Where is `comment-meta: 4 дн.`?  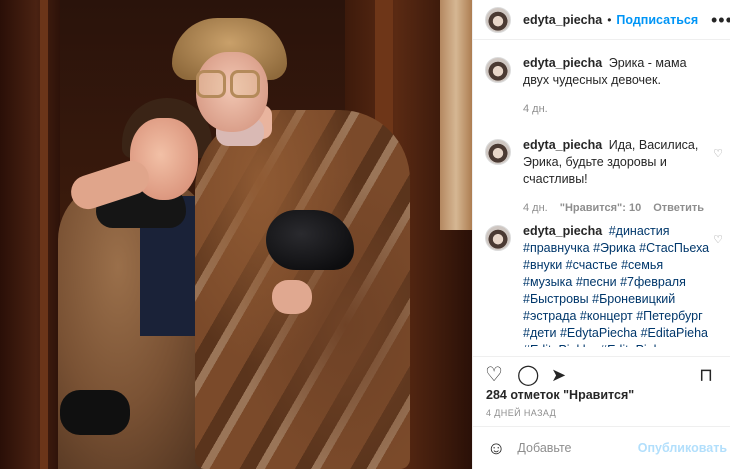
comment-meta: 4 дн. is located at coordinates (617, 109).